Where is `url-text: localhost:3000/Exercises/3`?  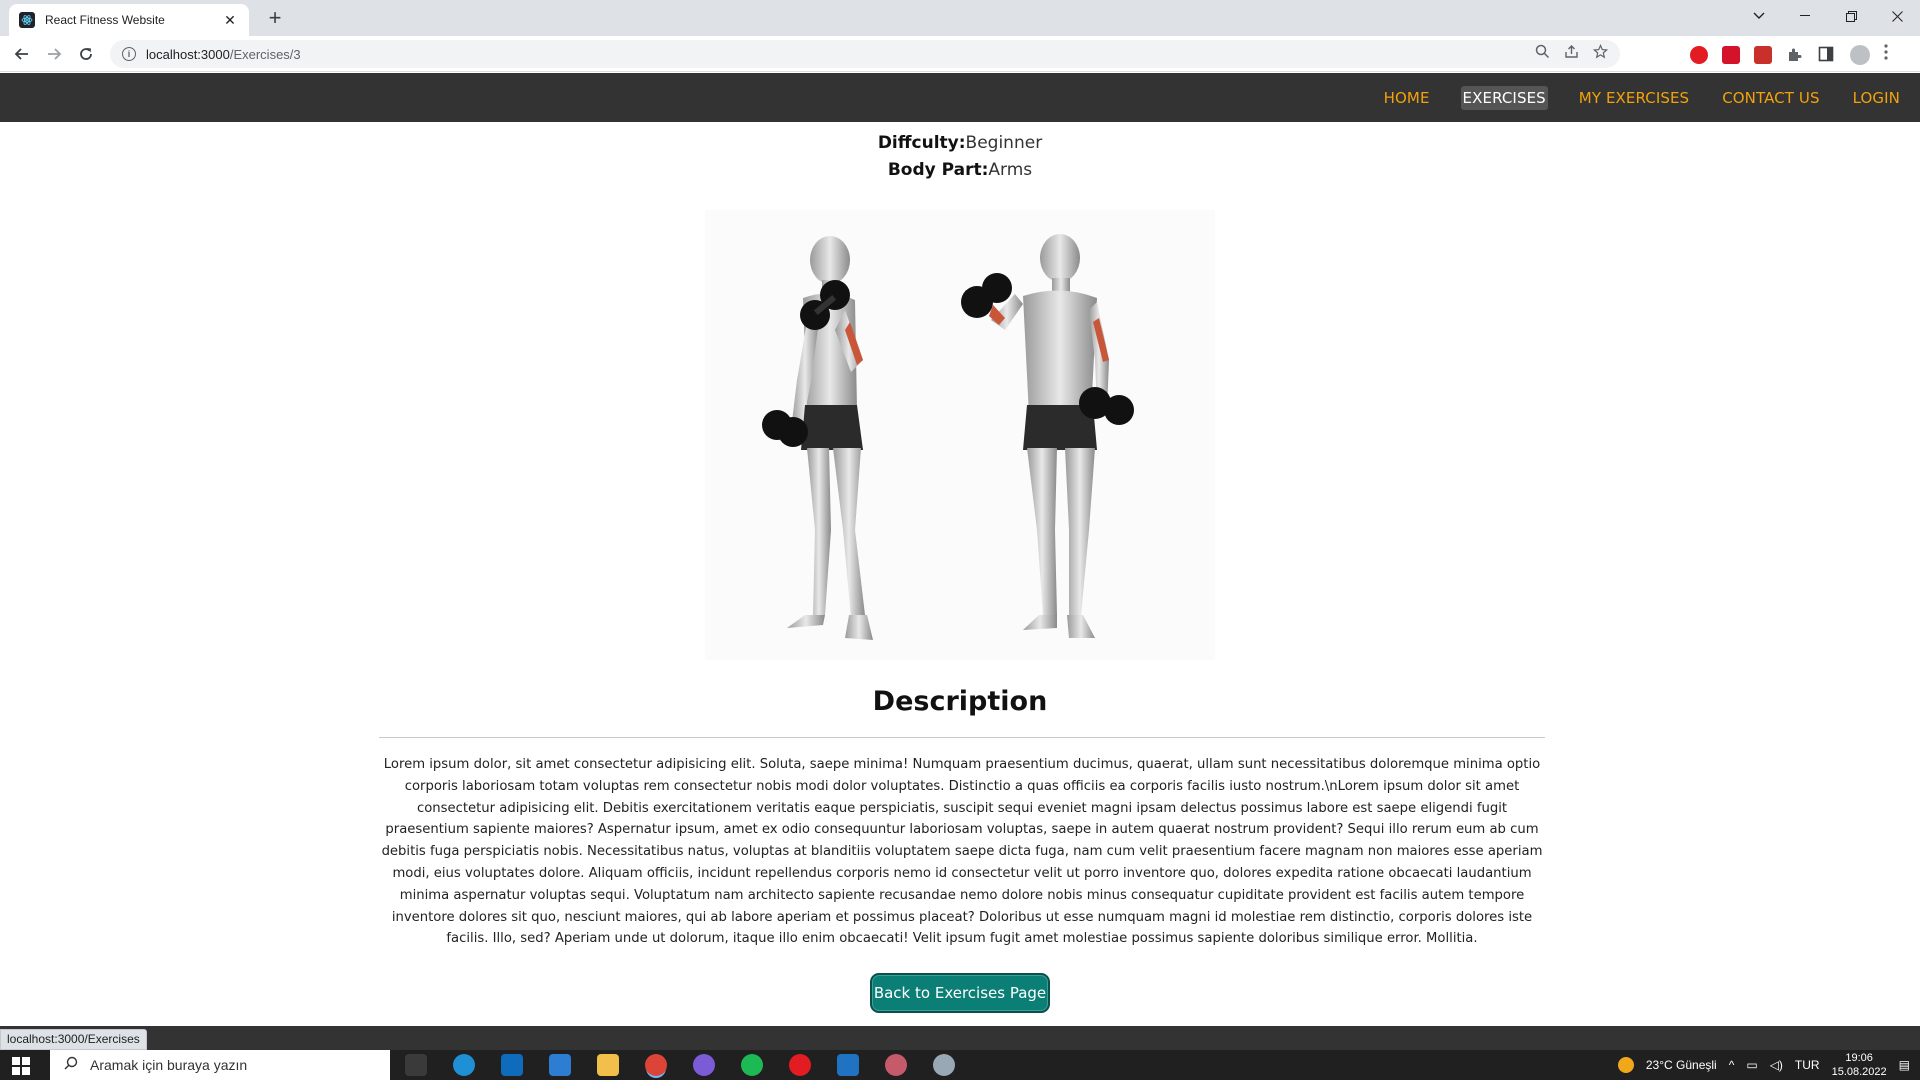
url-text: localhost:3000/Exercises/3 is located at coordinates (223, 54).